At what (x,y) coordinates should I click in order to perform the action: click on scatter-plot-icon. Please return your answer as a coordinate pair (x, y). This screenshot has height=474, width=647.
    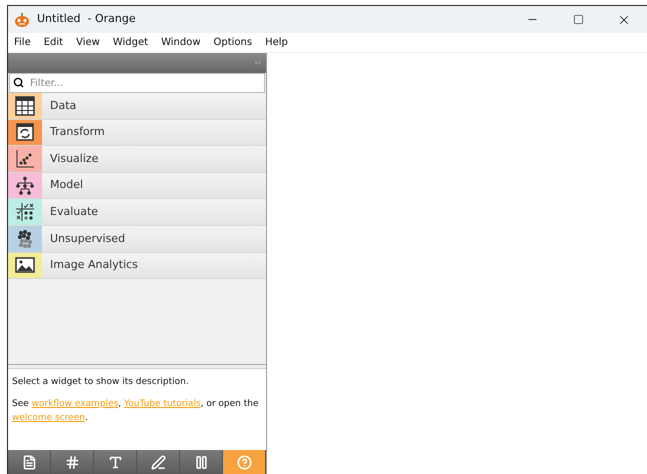
    Looking at the image, I should click on (25, 158).